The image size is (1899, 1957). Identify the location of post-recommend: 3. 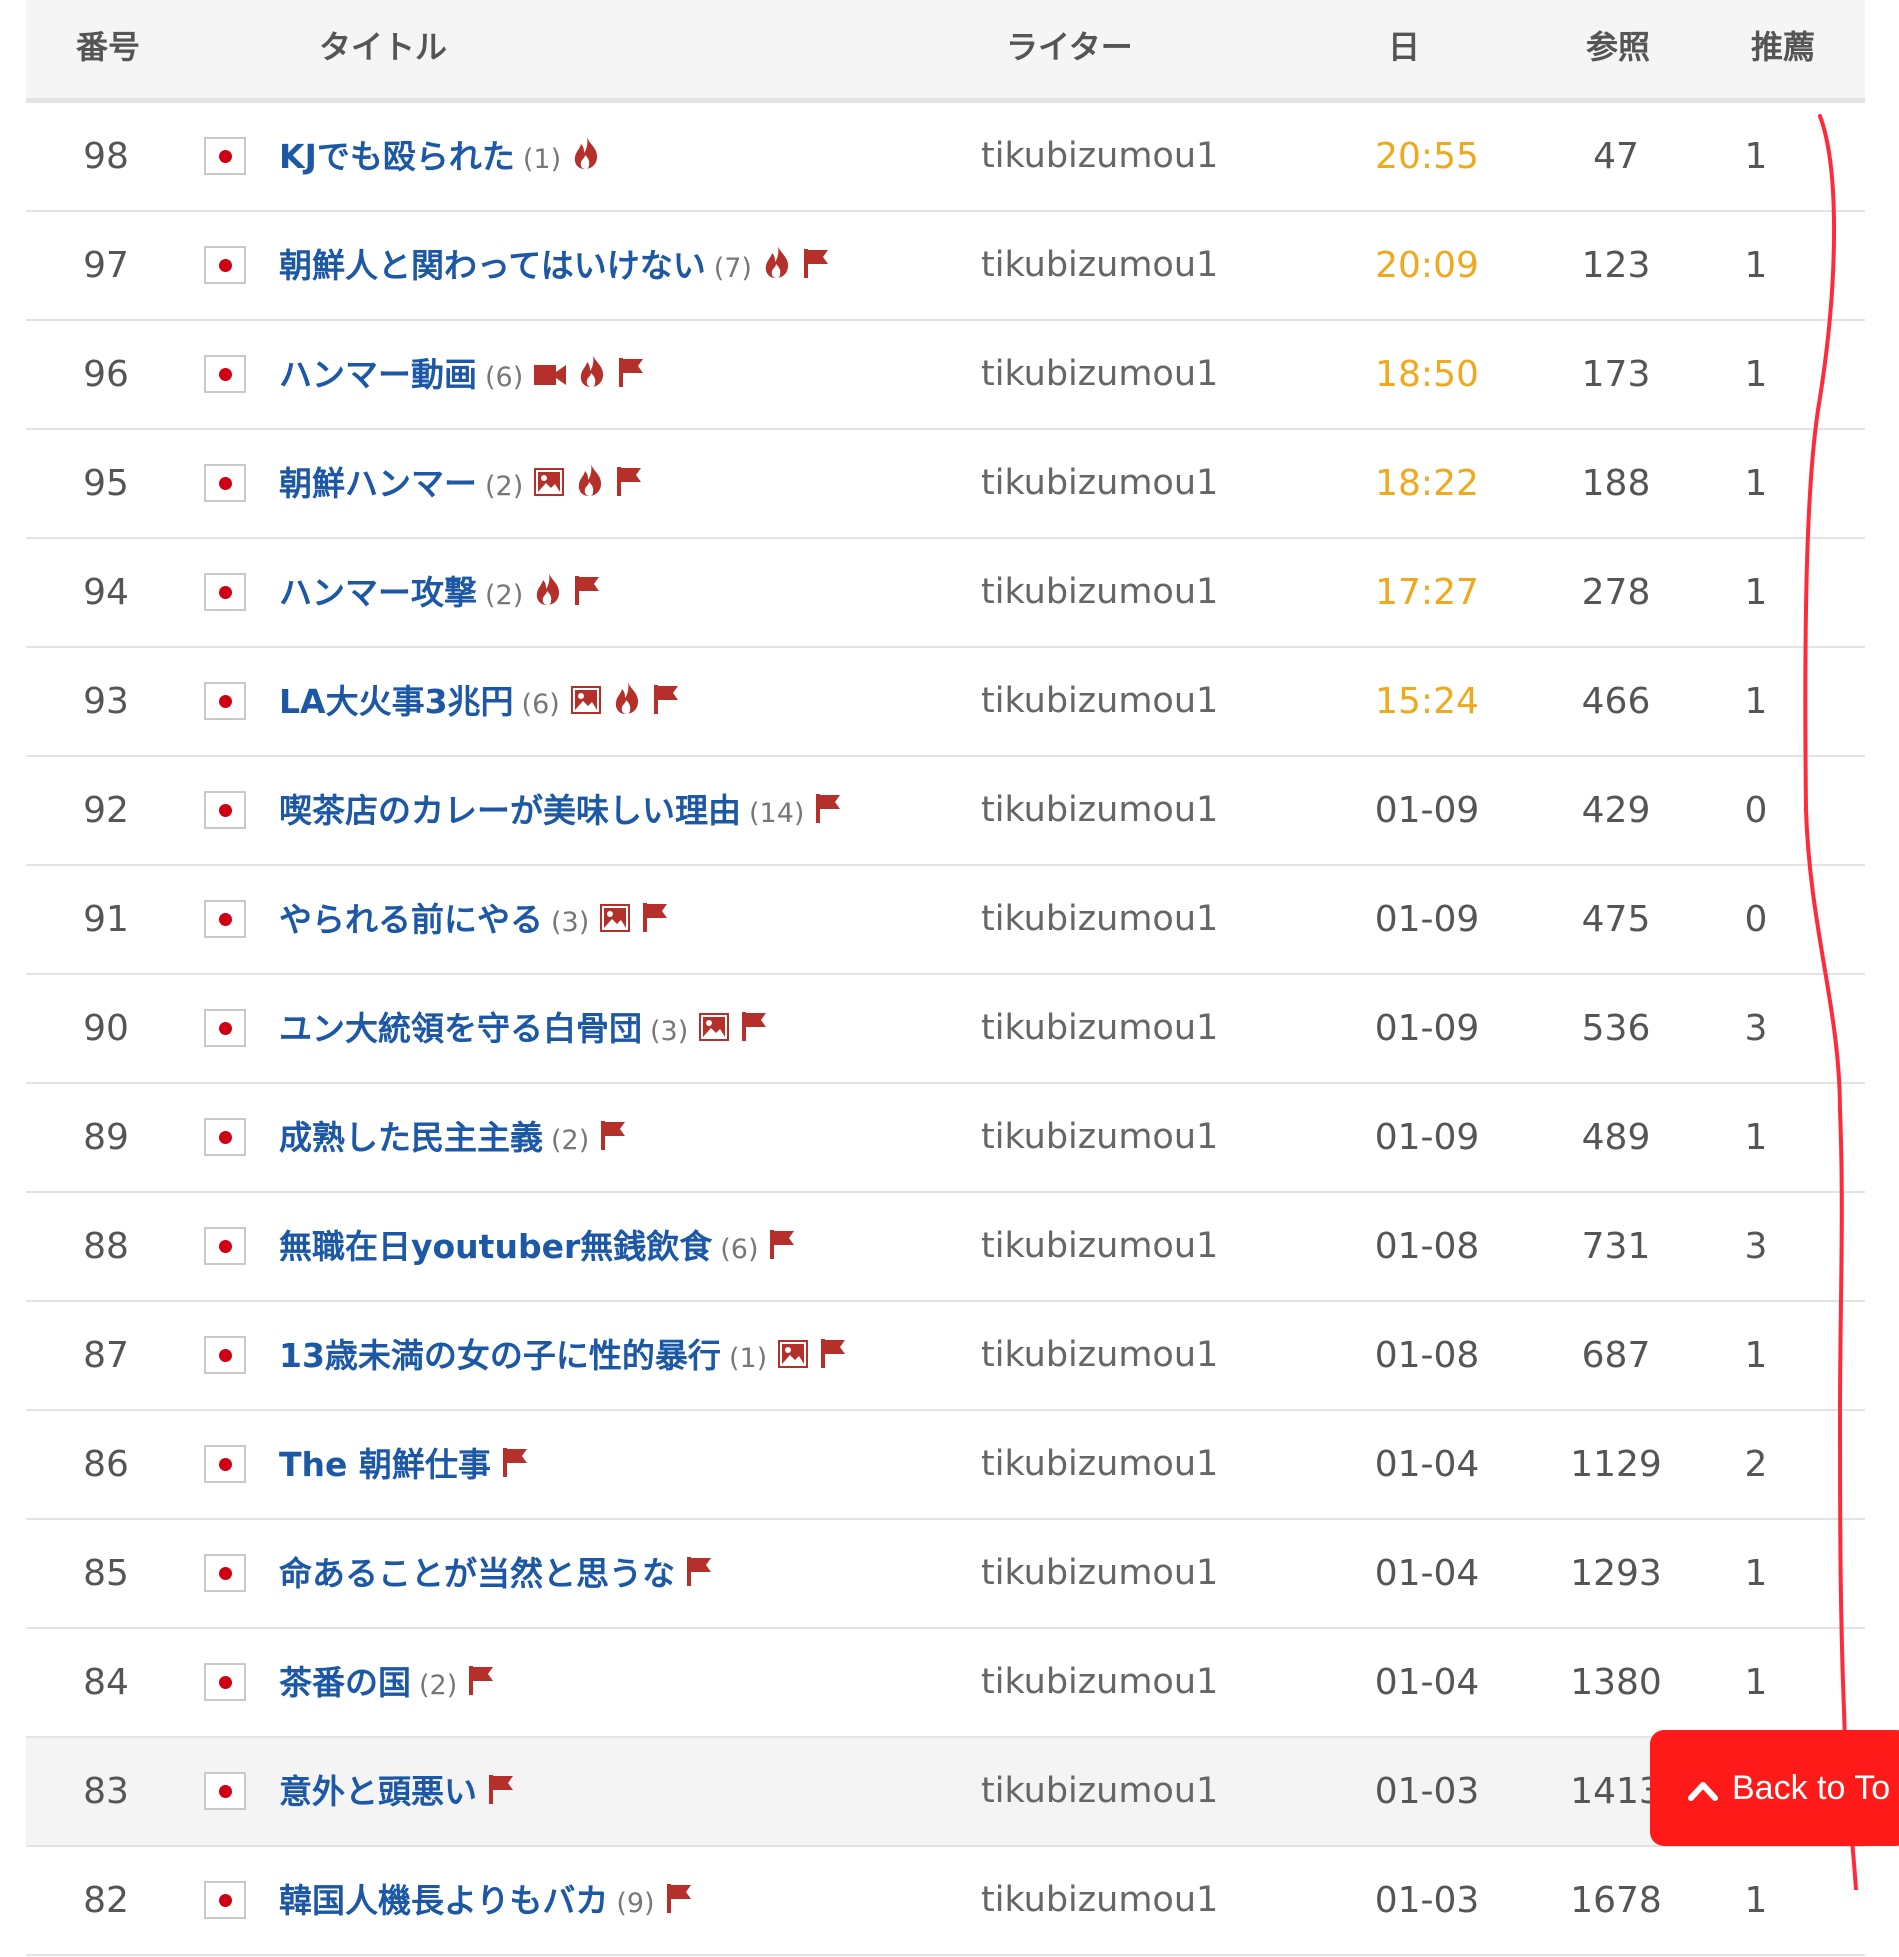
(1756, 1028).